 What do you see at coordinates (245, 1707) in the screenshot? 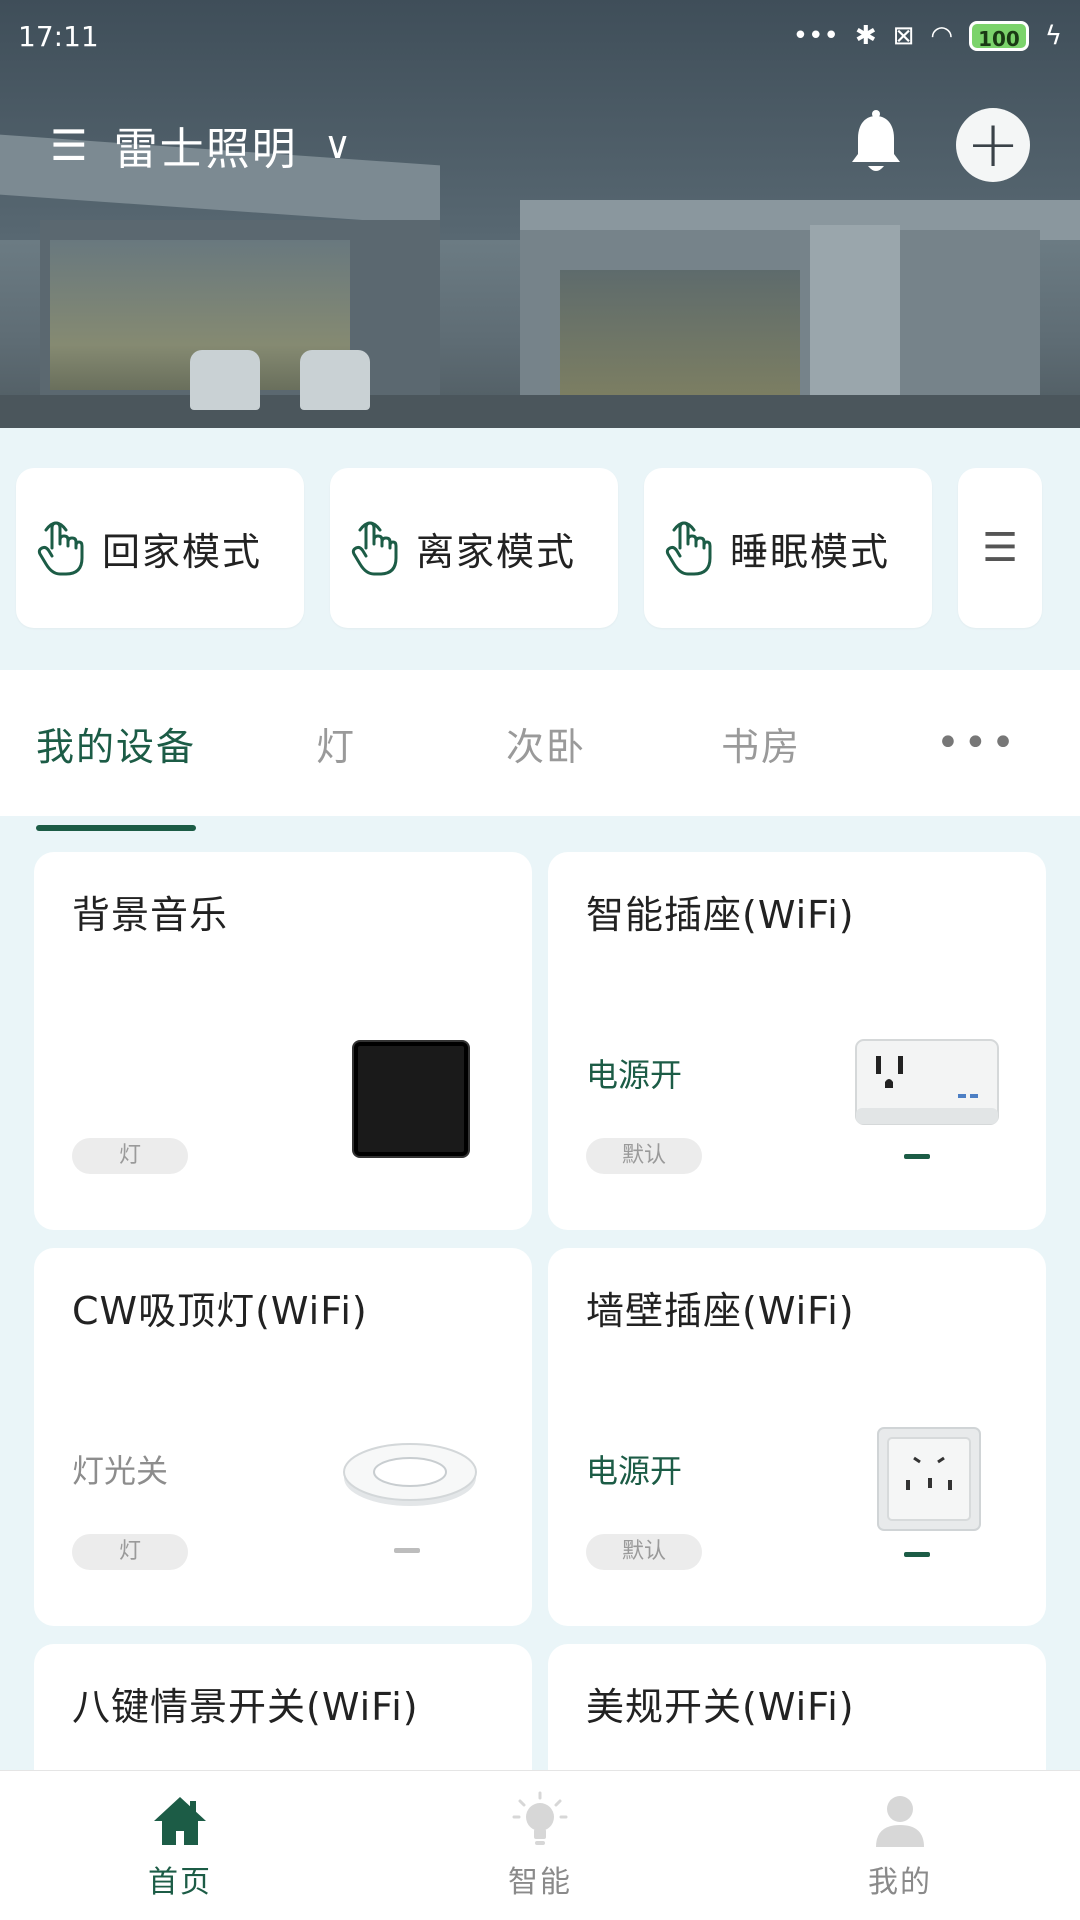
I see `device-name: 八键情景开关(WiFi)` at bounding box center [245, 1707].